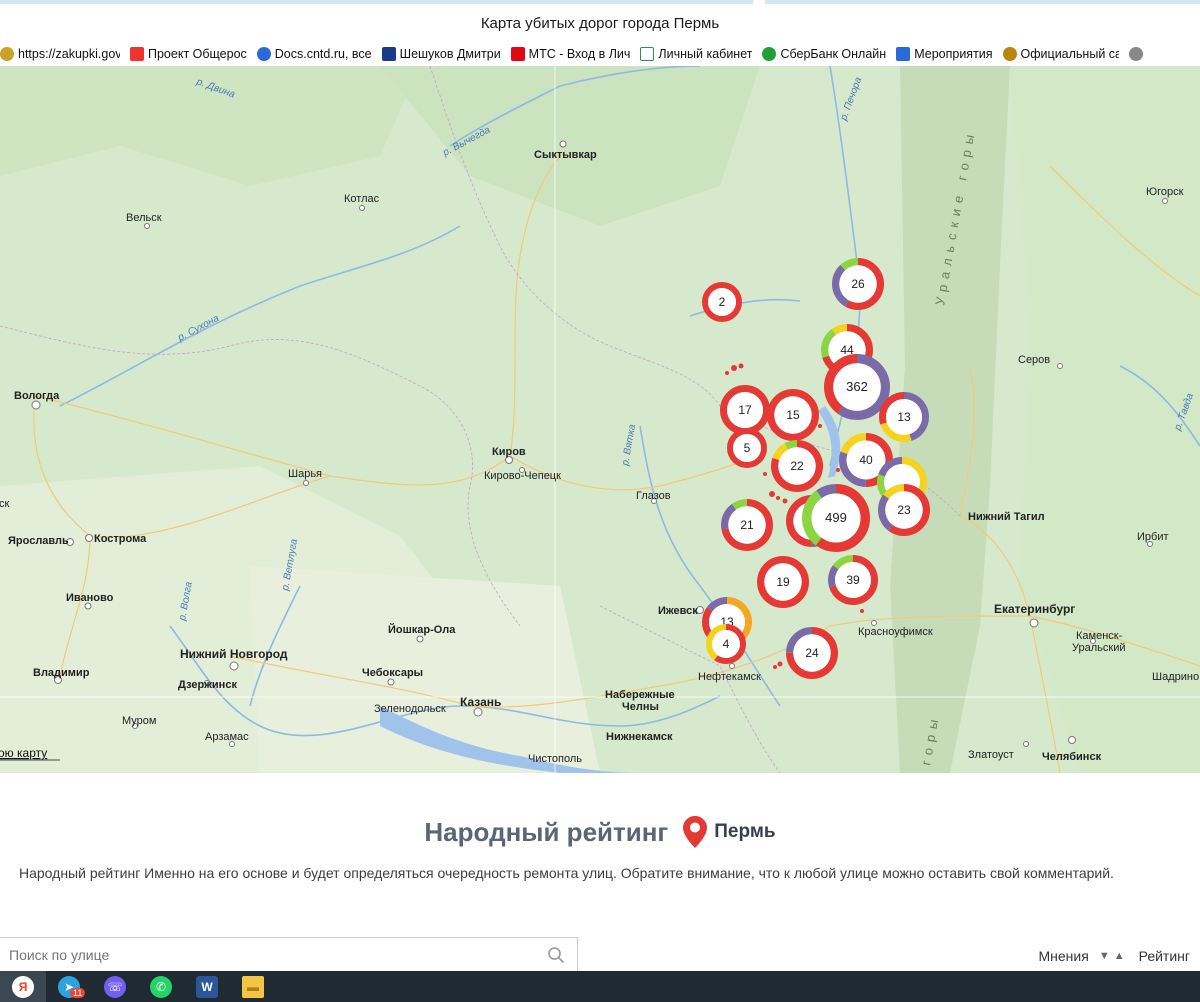 This screenshot has height=1002, width=1200. I want to click on doc-icon, so click(137, 54).